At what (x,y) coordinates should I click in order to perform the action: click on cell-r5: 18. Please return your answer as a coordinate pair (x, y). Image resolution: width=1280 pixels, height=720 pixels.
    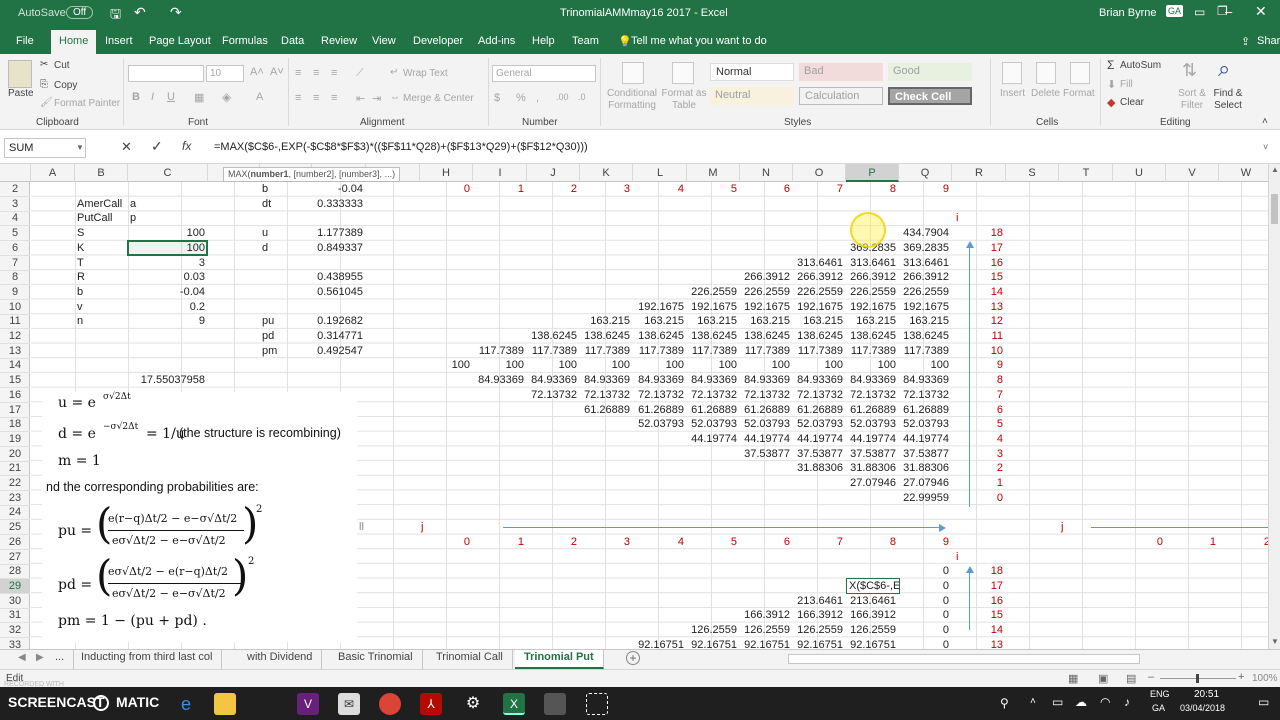
    Looking at the image, I should click on (979, 233).